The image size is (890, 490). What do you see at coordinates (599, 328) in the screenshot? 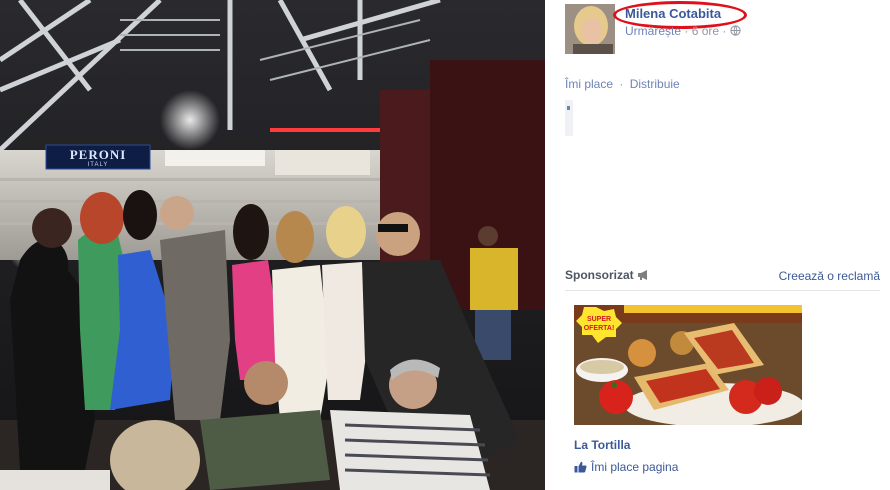
I see `ad-badge-line2: OFERTA!` at bounding box center [599, 328].